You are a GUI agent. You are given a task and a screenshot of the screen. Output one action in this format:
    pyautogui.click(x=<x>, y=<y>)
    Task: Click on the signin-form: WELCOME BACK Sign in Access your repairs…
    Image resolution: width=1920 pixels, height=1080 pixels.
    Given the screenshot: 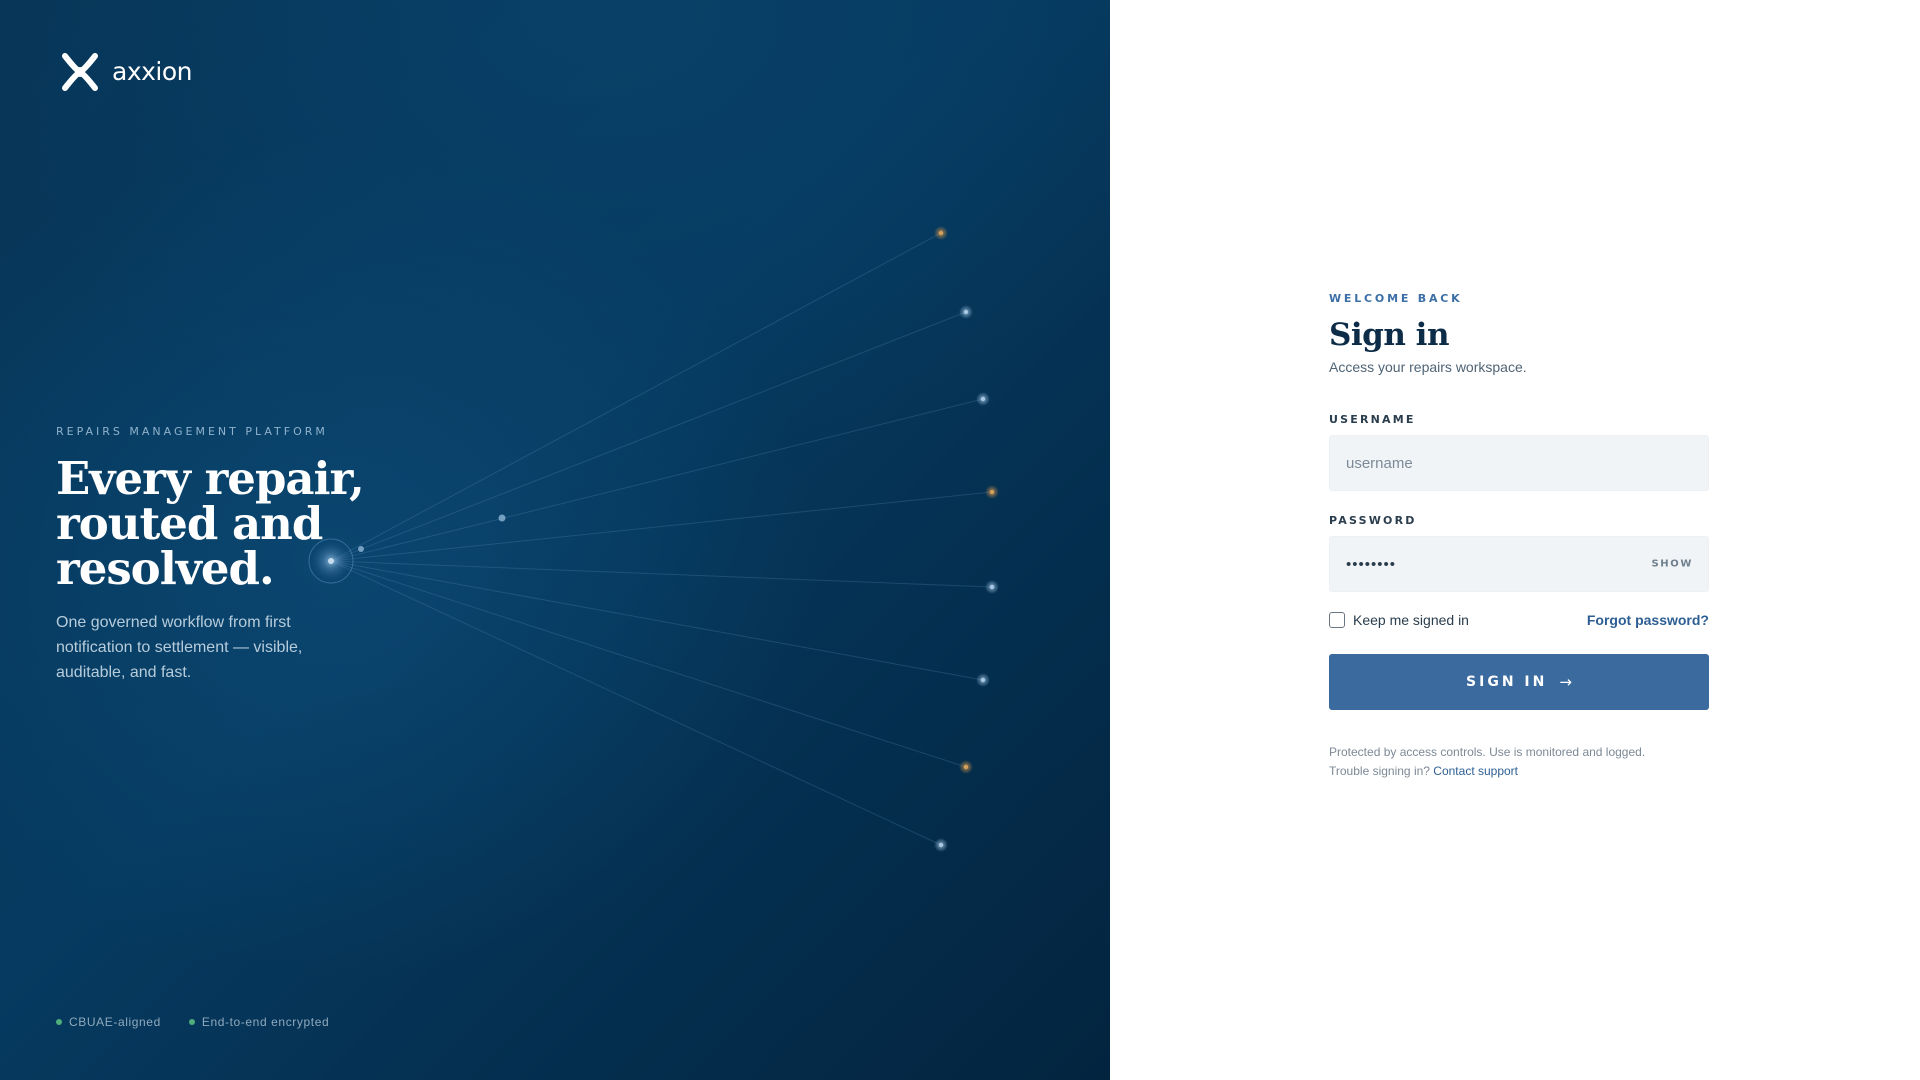 What is the action you would take?
    pyautogui.click(x=1519, y=536)
    